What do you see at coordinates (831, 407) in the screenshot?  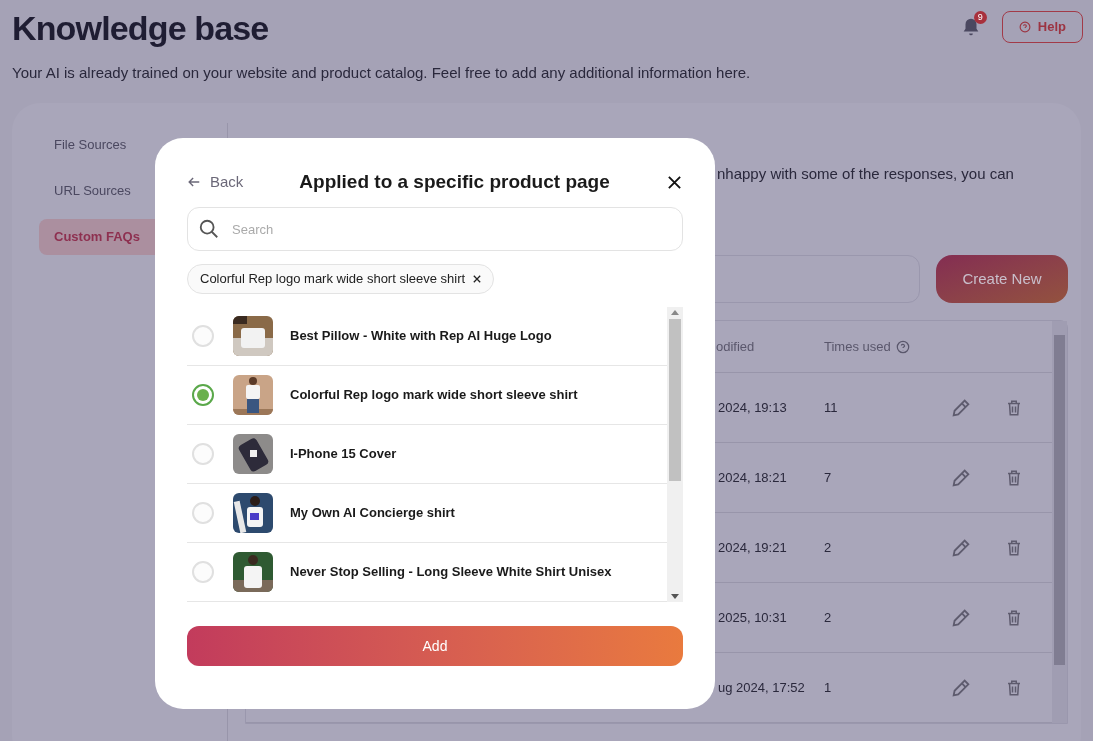 I see `table-cell-text: 11` at bounding box center [831, 407].